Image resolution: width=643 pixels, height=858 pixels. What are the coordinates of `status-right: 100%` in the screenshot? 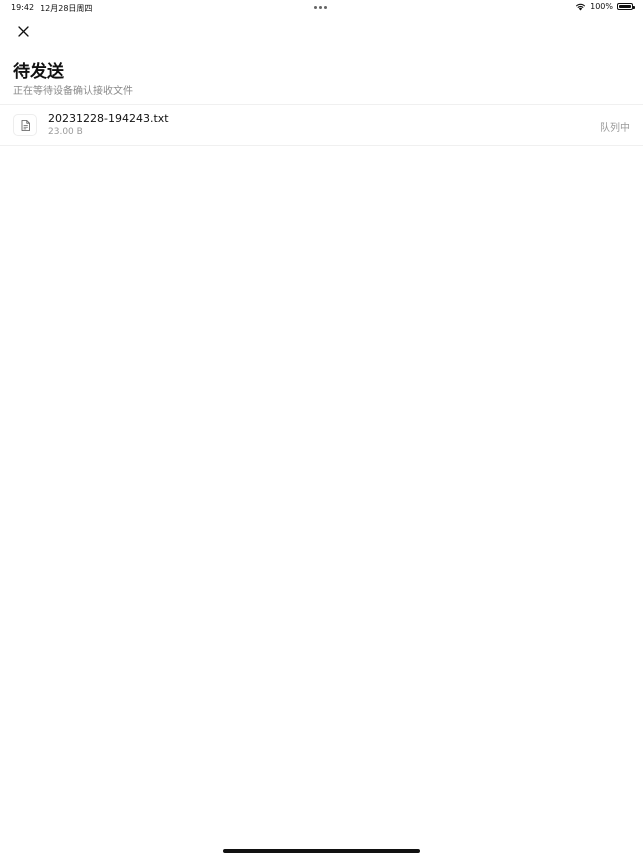 It's located at (605, 6).